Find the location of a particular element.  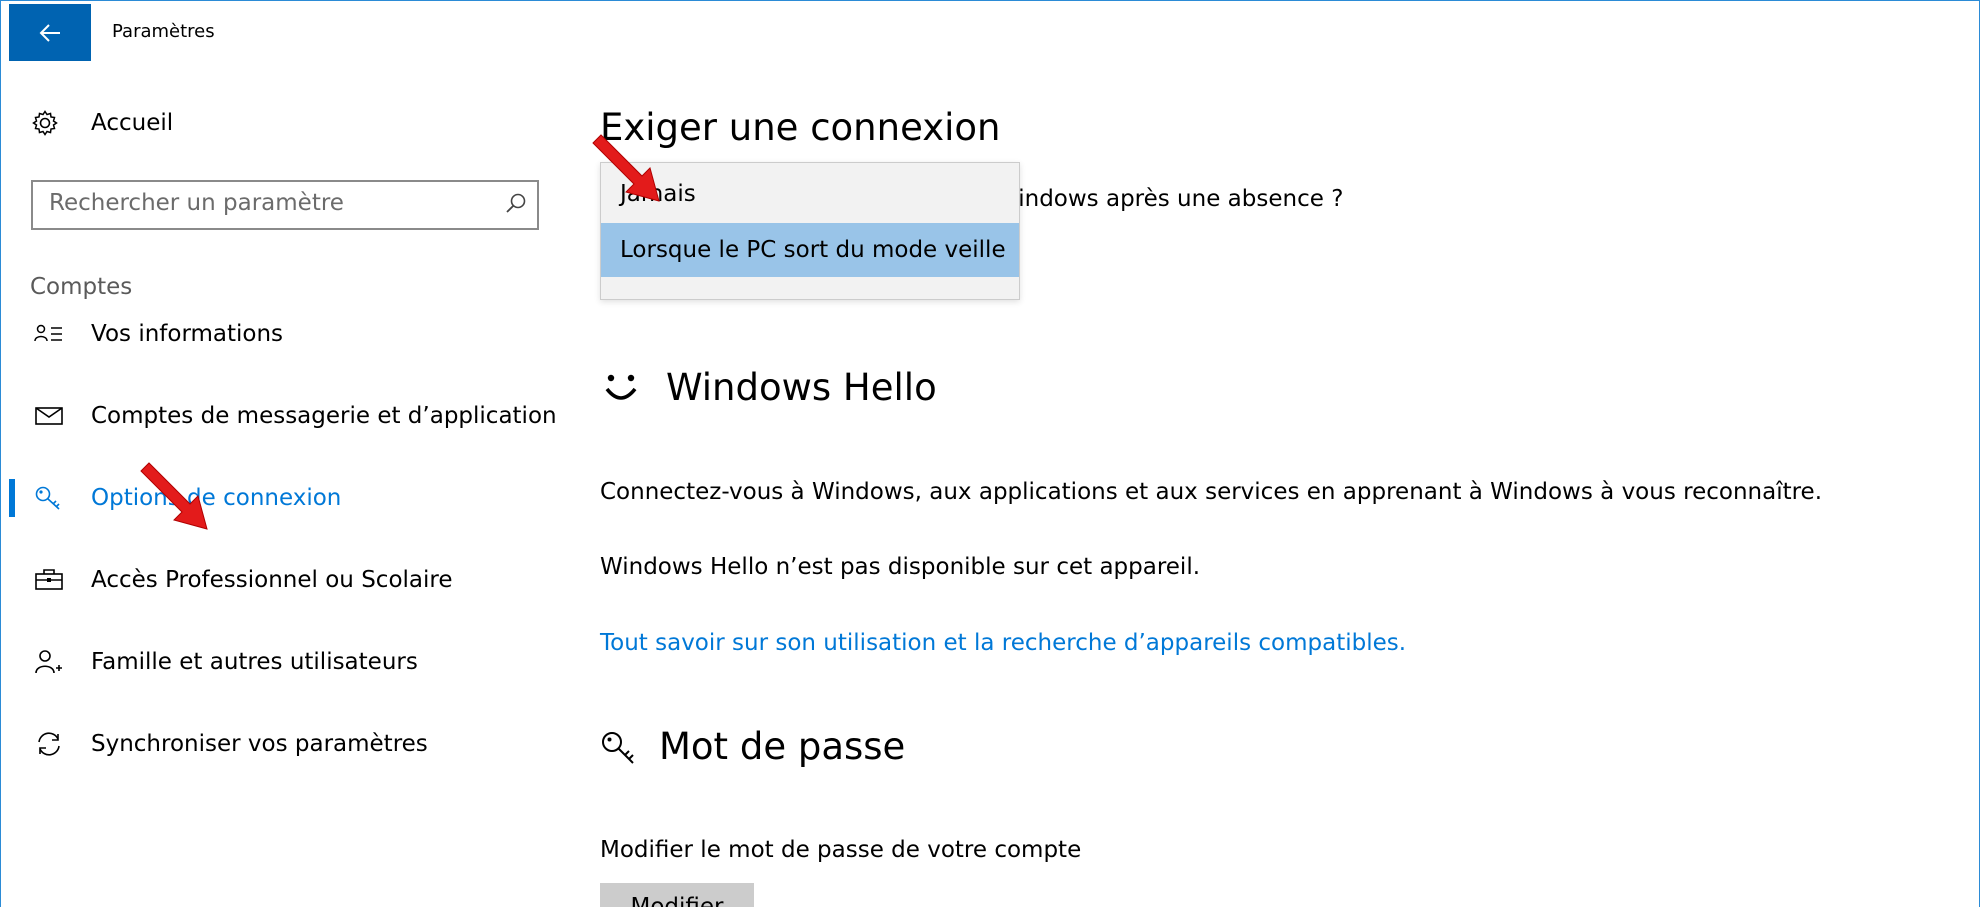

sidebar-item-label: Famille et autres utilisateurs is located at coordinates (254, 662).